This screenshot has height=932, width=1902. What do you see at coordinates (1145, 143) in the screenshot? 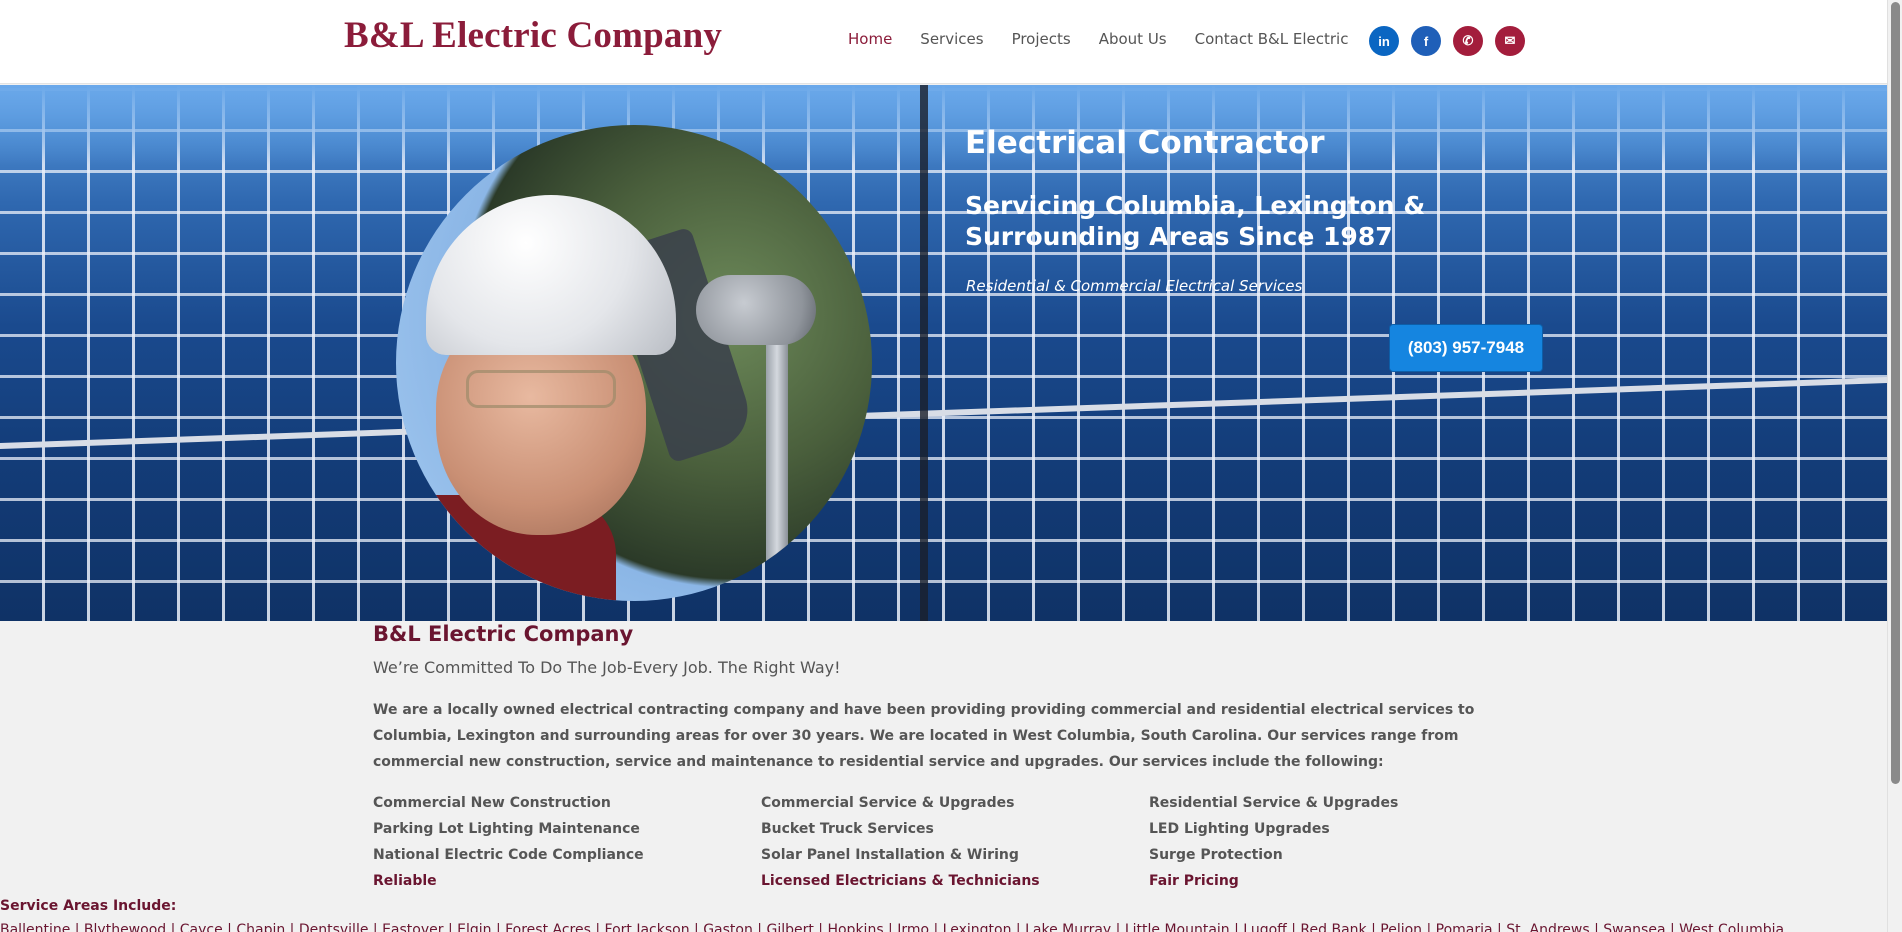
I see `hero-title: Electrical Contractor` at bounding box center [1145, 143].